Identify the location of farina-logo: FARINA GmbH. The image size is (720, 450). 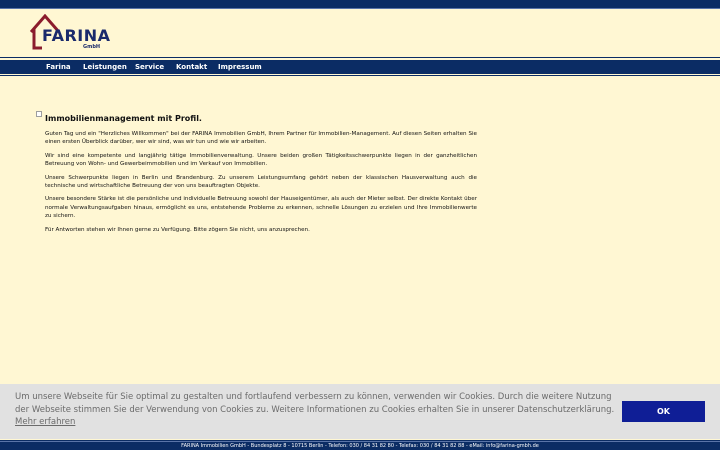
(70, 33).